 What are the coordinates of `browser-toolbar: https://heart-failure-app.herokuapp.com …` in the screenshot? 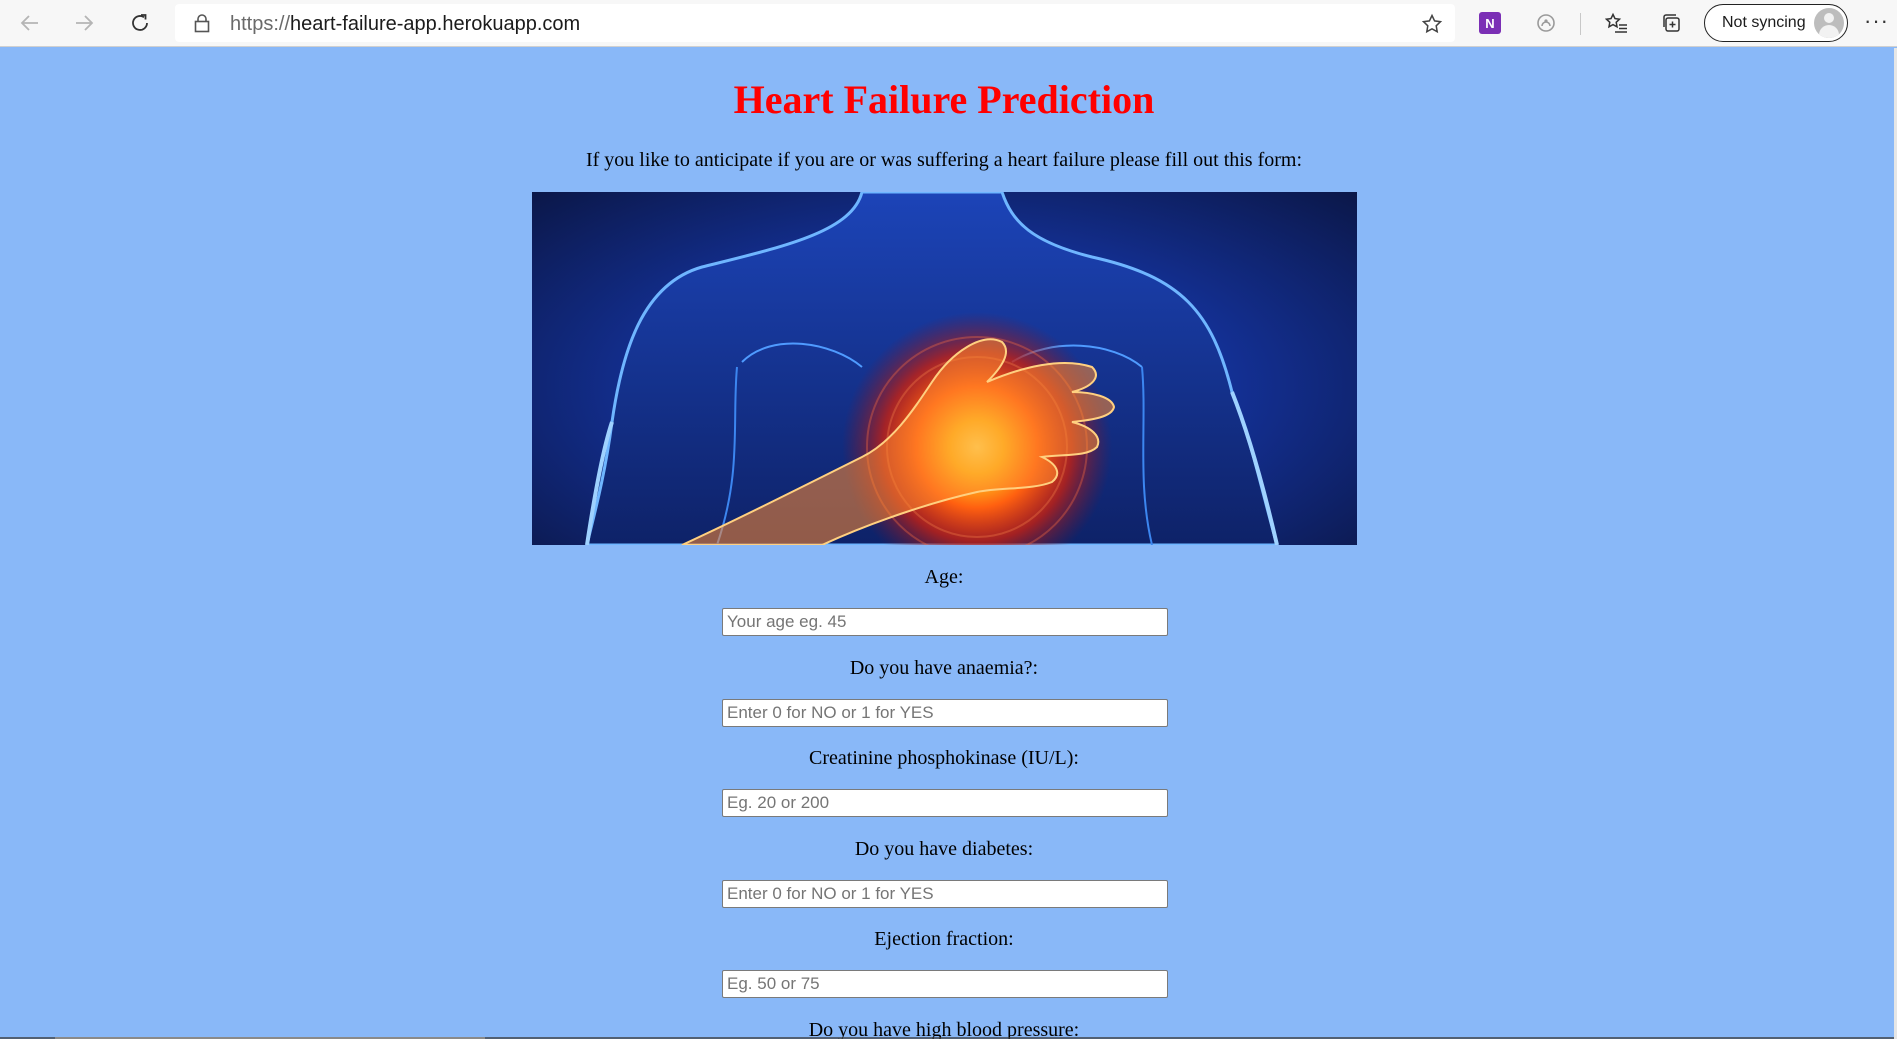 It's located at (948, 23).